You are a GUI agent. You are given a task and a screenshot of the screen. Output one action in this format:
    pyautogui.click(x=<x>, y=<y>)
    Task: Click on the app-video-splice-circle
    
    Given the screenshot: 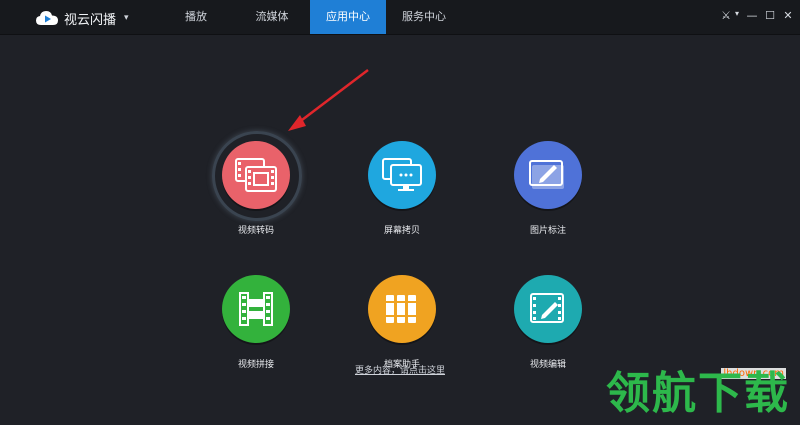 What is the action you would take?
    pyautogui.click(x=256, y=309)
    